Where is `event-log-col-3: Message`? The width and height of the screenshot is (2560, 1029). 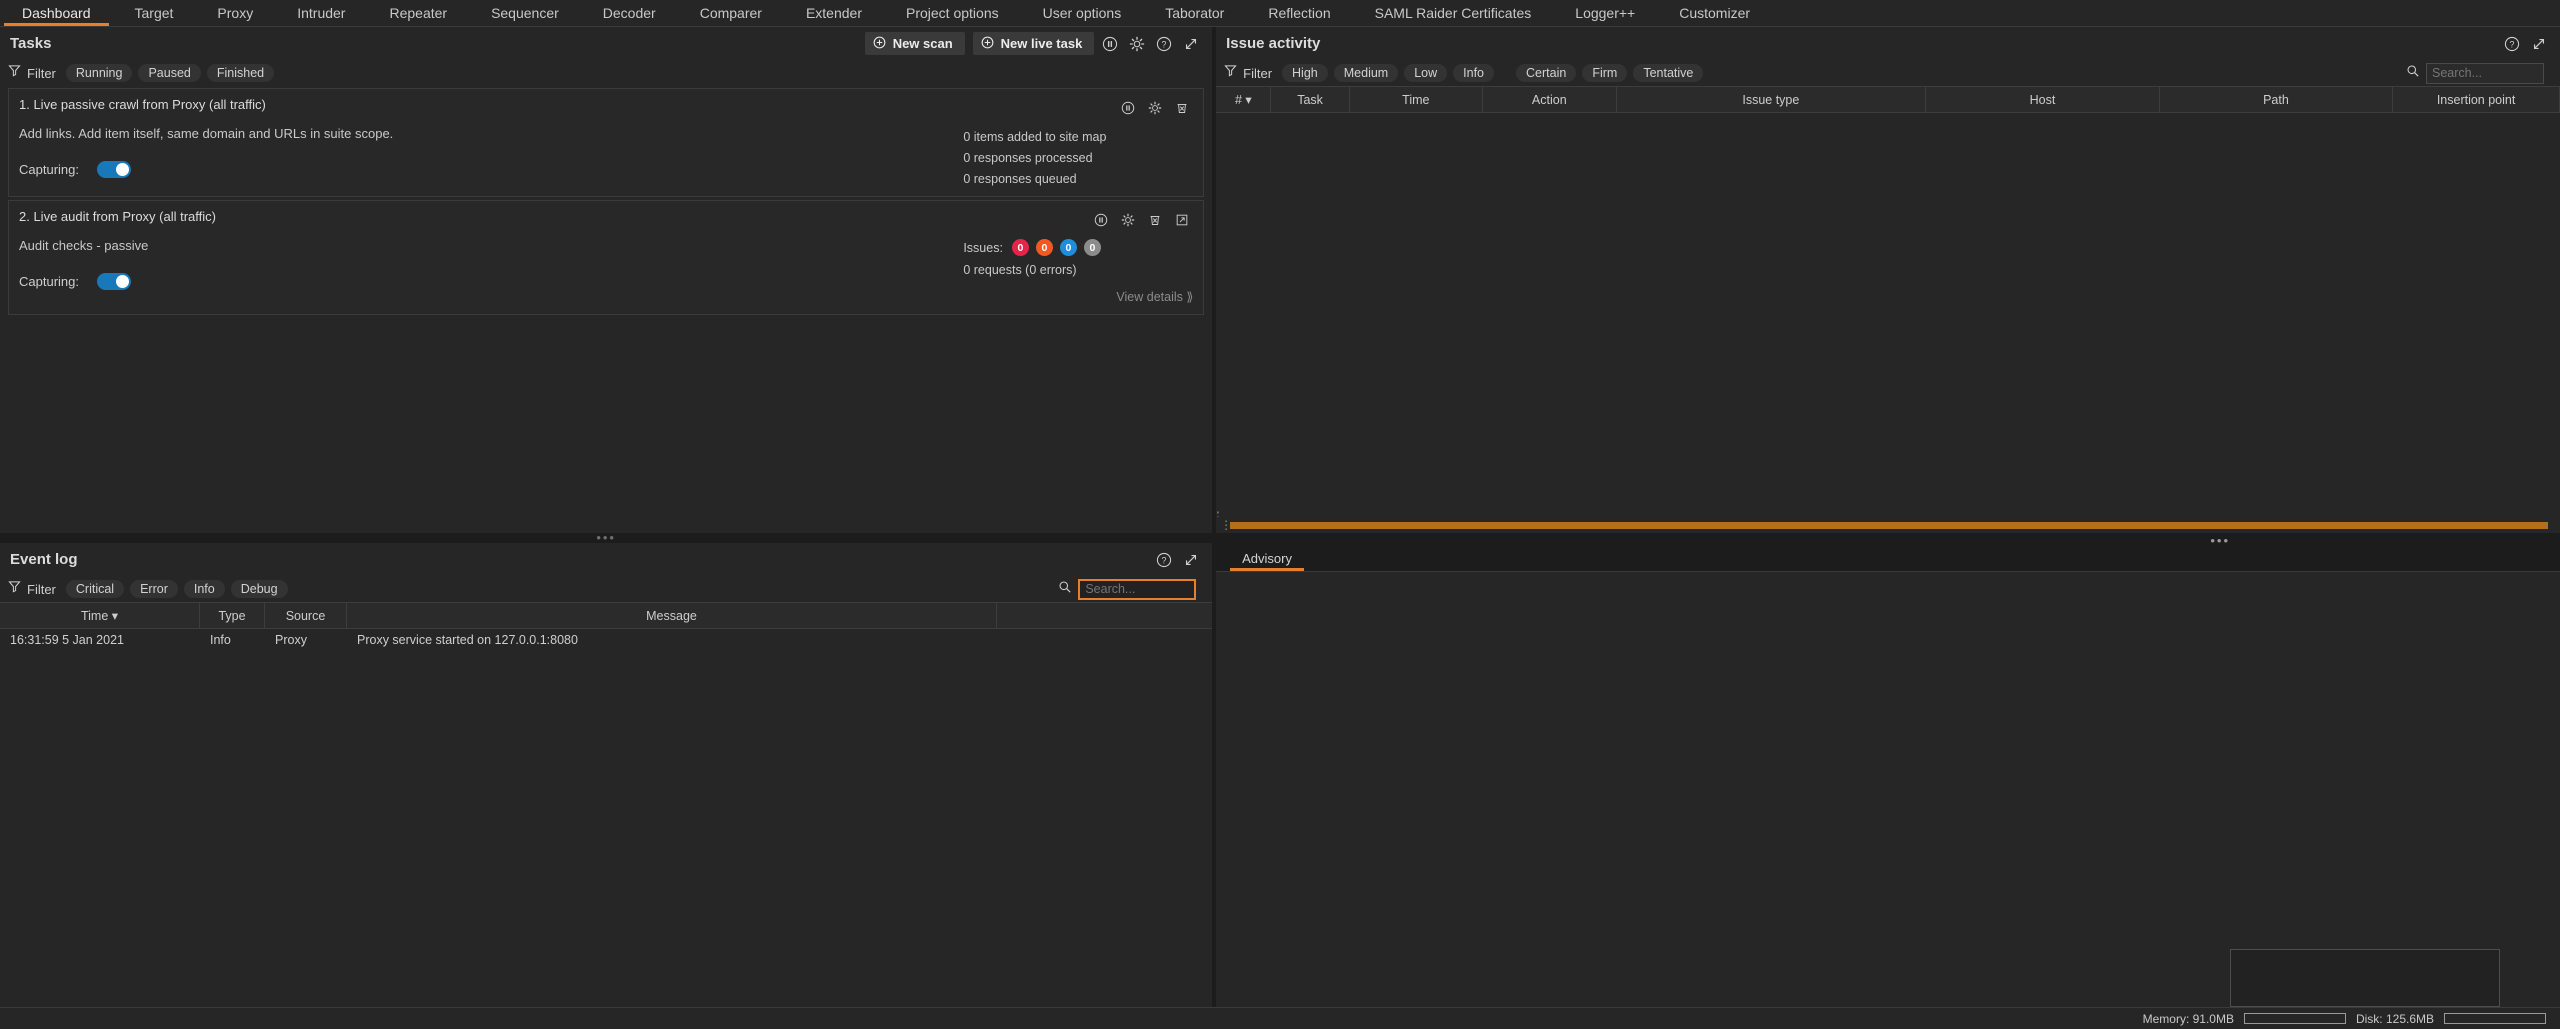 event-log-col-3: Message is located at coordinates (672, 615).